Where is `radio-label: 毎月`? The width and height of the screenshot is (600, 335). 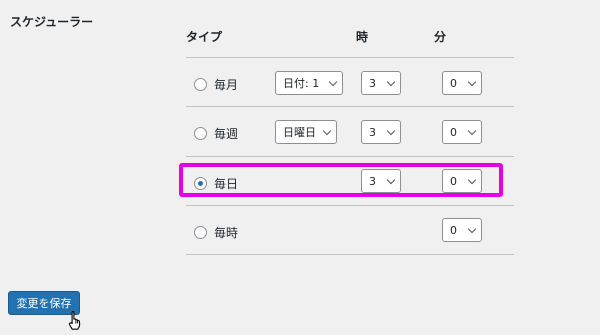 radio-label: 毎月 is located at coordinates (226, 85).